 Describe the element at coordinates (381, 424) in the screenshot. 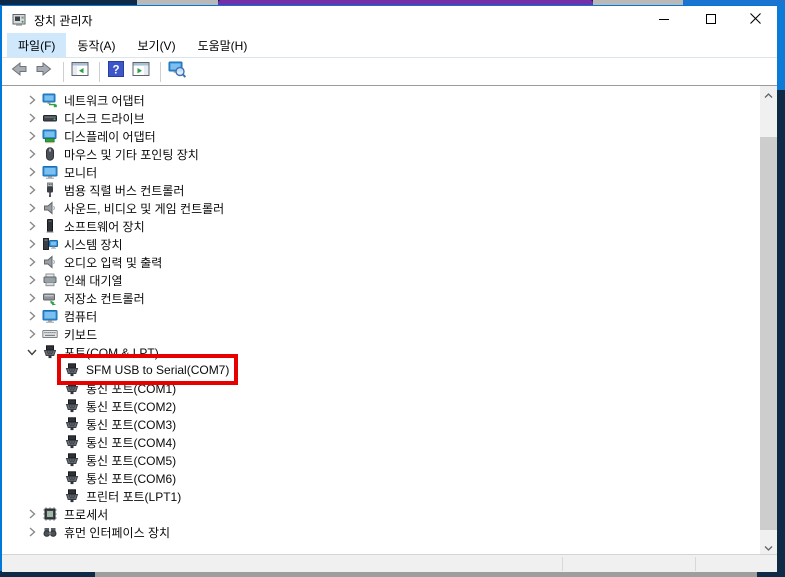

I see `tree-item-com3: 통신 포트(COM3)` at that location.